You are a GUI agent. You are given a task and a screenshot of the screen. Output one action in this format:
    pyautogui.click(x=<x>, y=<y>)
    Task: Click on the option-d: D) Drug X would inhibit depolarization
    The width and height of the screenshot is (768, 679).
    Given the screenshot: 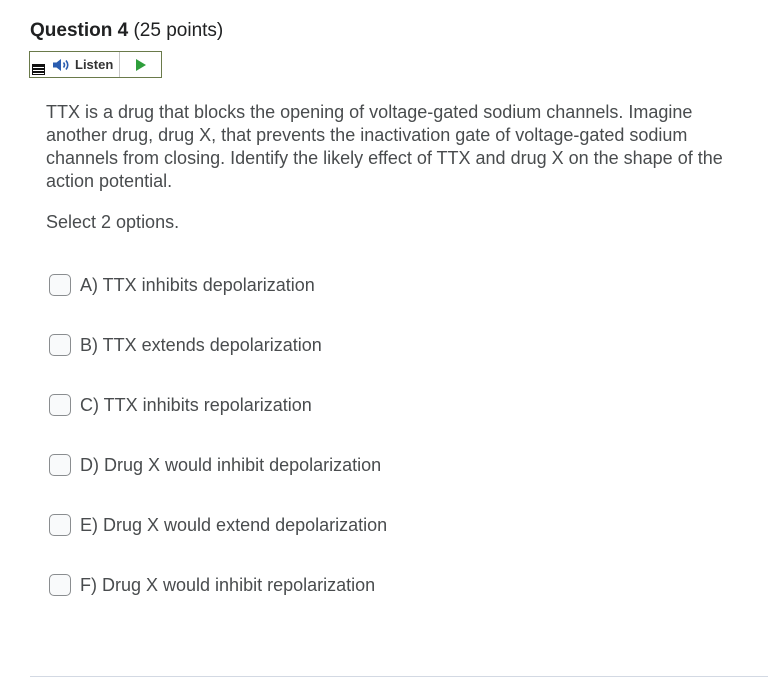 What is the action you would take?
    pyautogui.click(x=215, y=465)
    